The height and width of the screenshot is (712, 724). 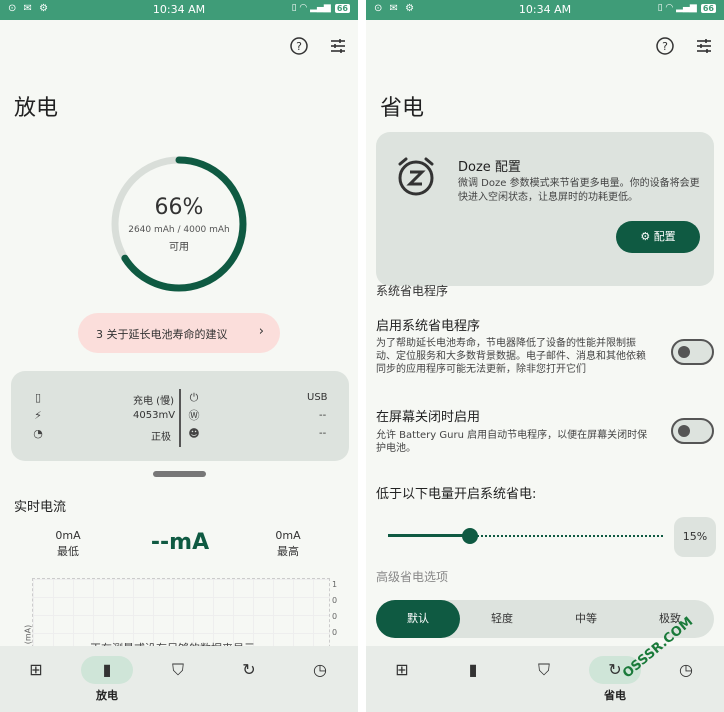 I want to click on realtime-current-title: 实时电流, so click(x=40, y=507).